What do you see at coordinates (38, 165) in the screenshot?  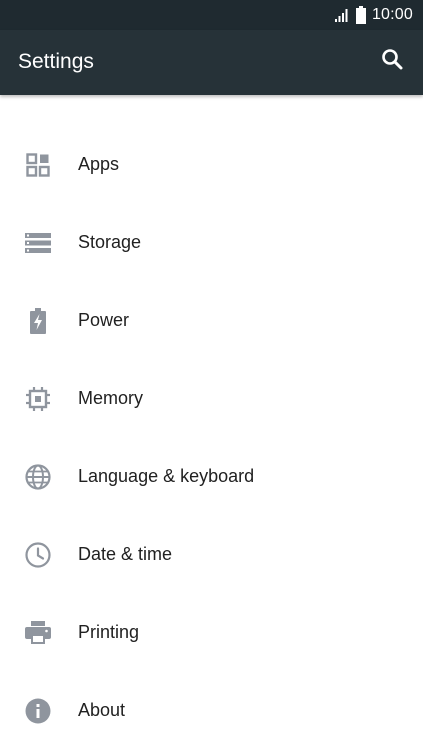 I see `apps-grid-icon` at bounding box center [38, 165].